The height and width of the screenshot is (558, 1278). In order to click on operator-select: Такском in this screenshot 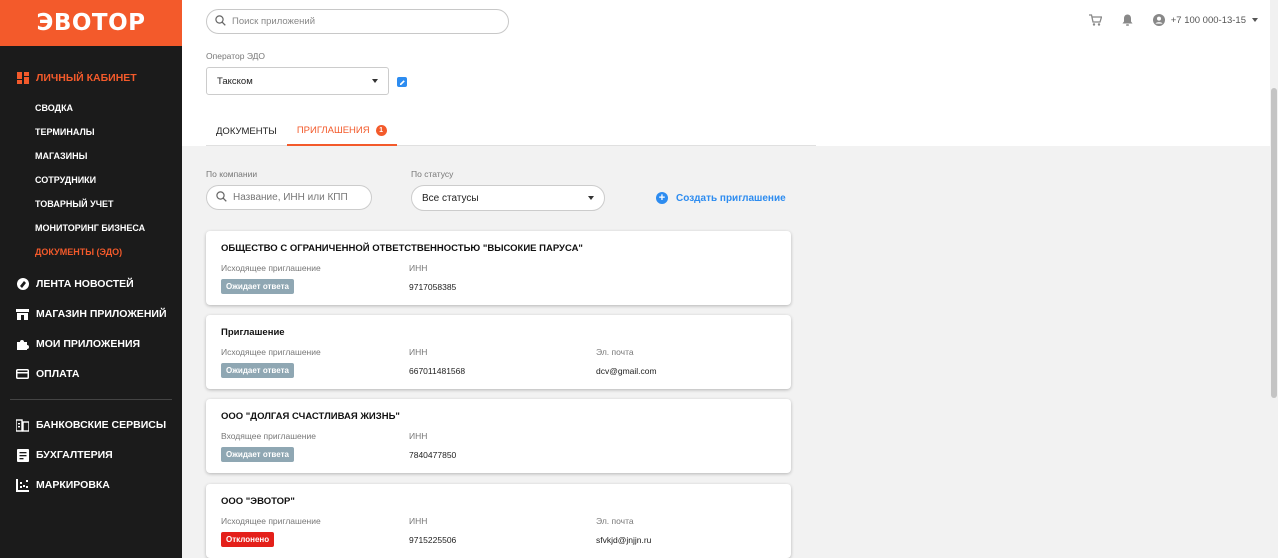, I will do `click(297, 81)`.